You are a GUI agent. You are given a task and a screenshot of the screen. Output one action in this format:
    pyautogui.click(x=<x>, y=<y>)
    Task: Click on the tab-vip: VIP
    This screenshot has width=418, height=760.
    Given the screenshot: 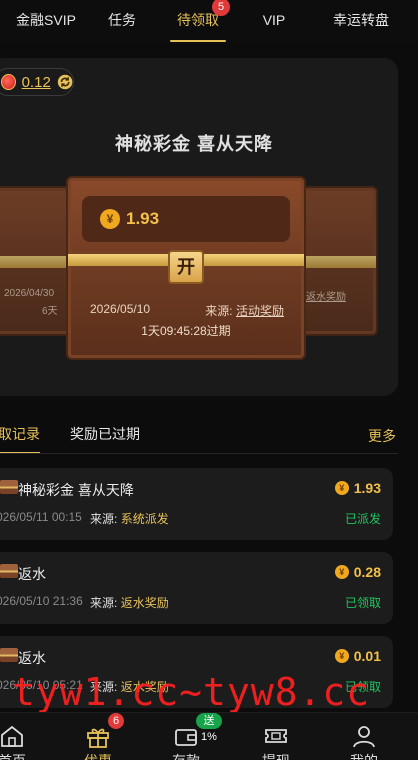 What is the action you would take?
    pyautogui.click(x=274, y=22)
    